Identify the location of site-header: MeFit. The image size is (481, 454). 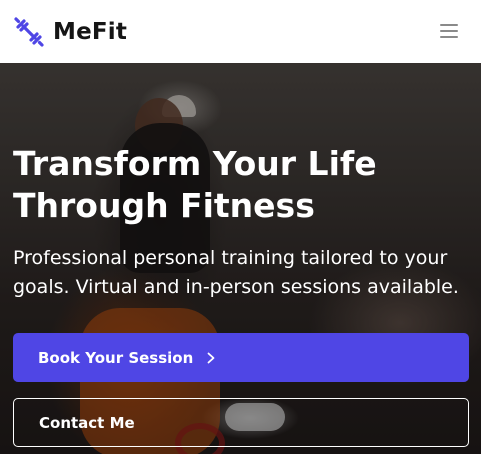
(240, 31).